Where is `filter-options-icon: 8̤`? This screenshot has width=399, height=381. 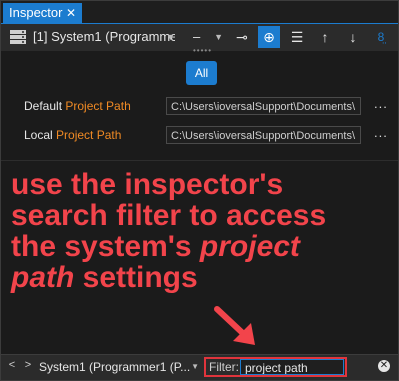
filter-options-icon: 8̤ is located at coordinates (381, 37).